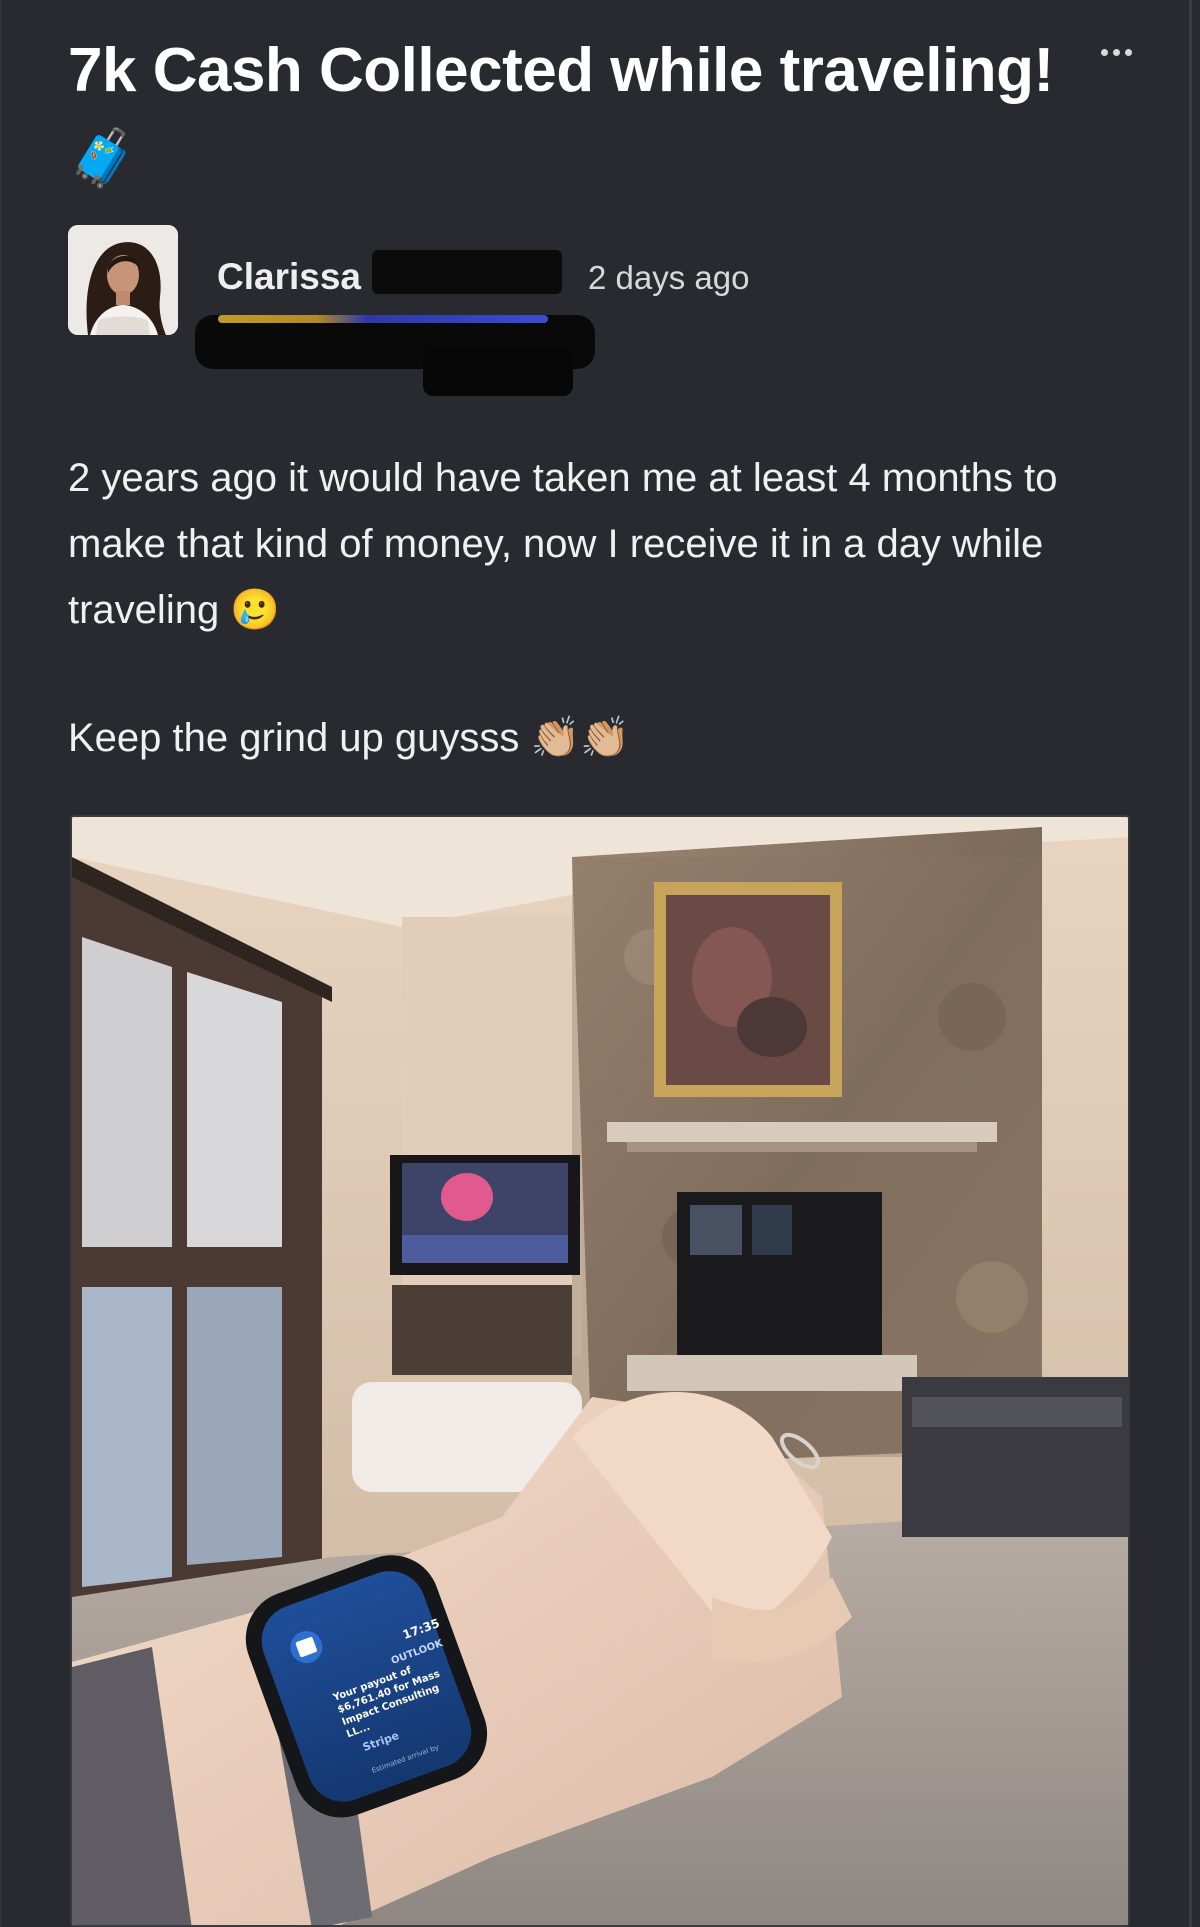 The width and height of the screenshot is (1200, 1927). I want to click on badge-stripe, so click(383, 319).